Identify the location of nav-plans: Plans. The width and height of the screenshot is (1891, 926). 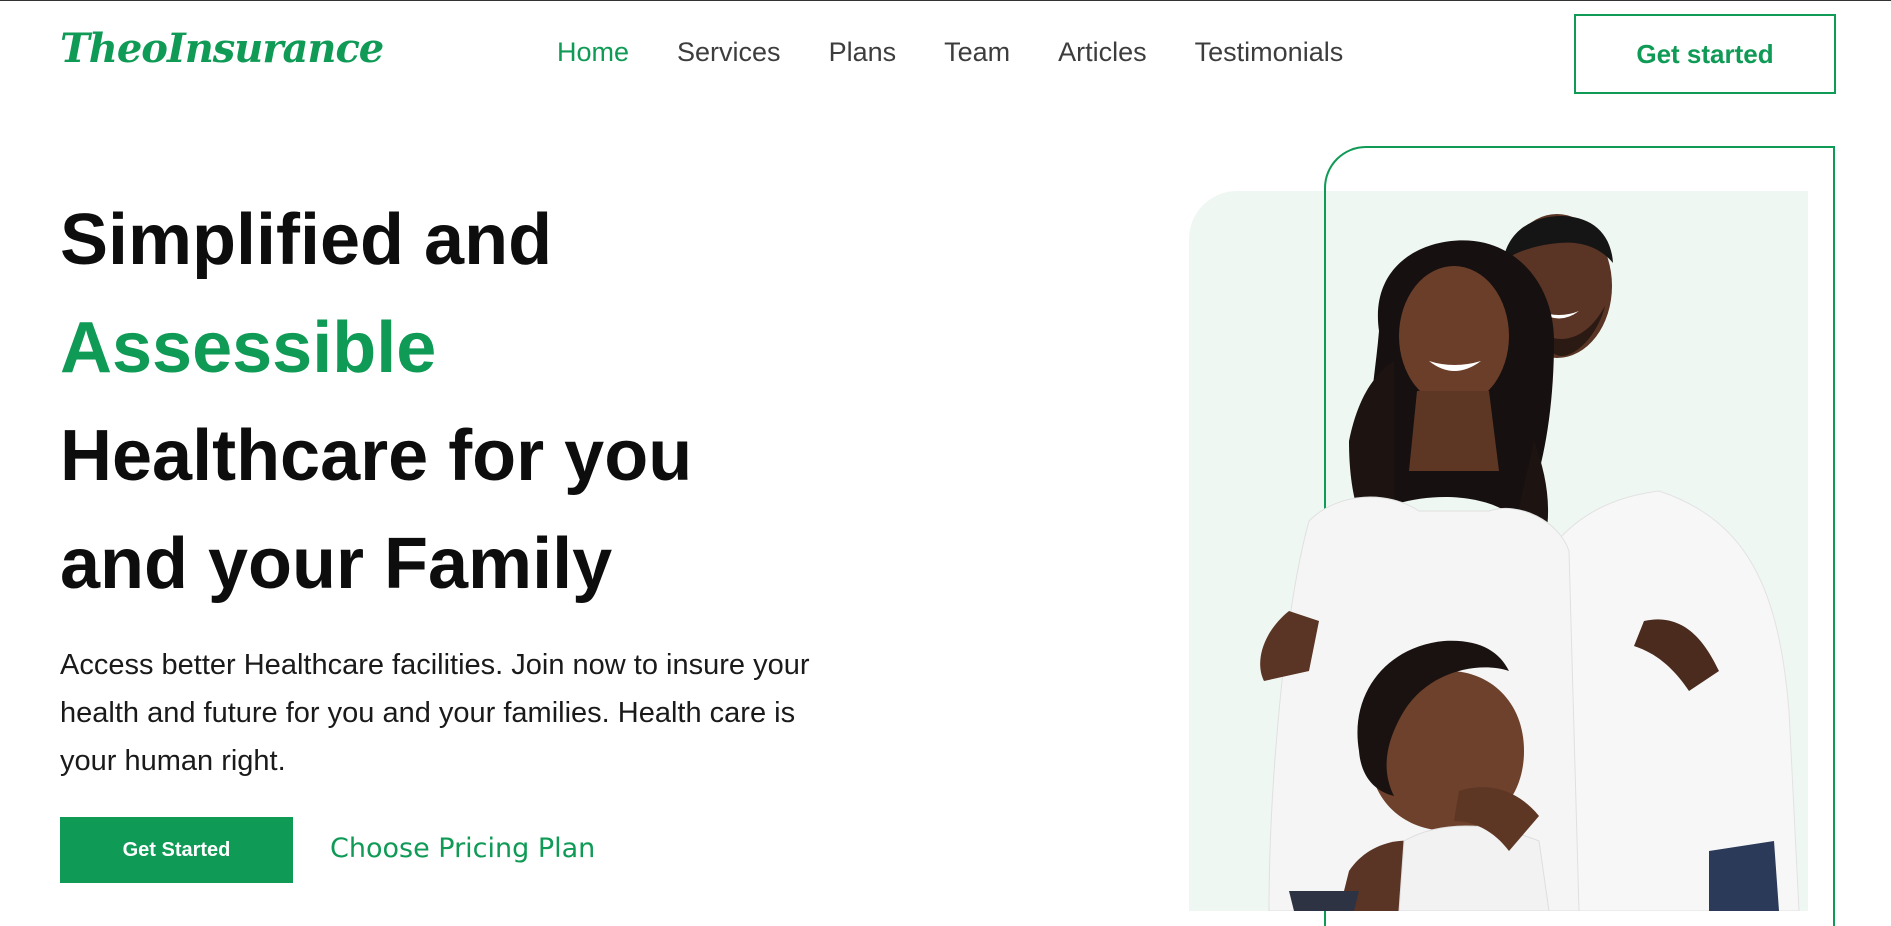
(863, 52).